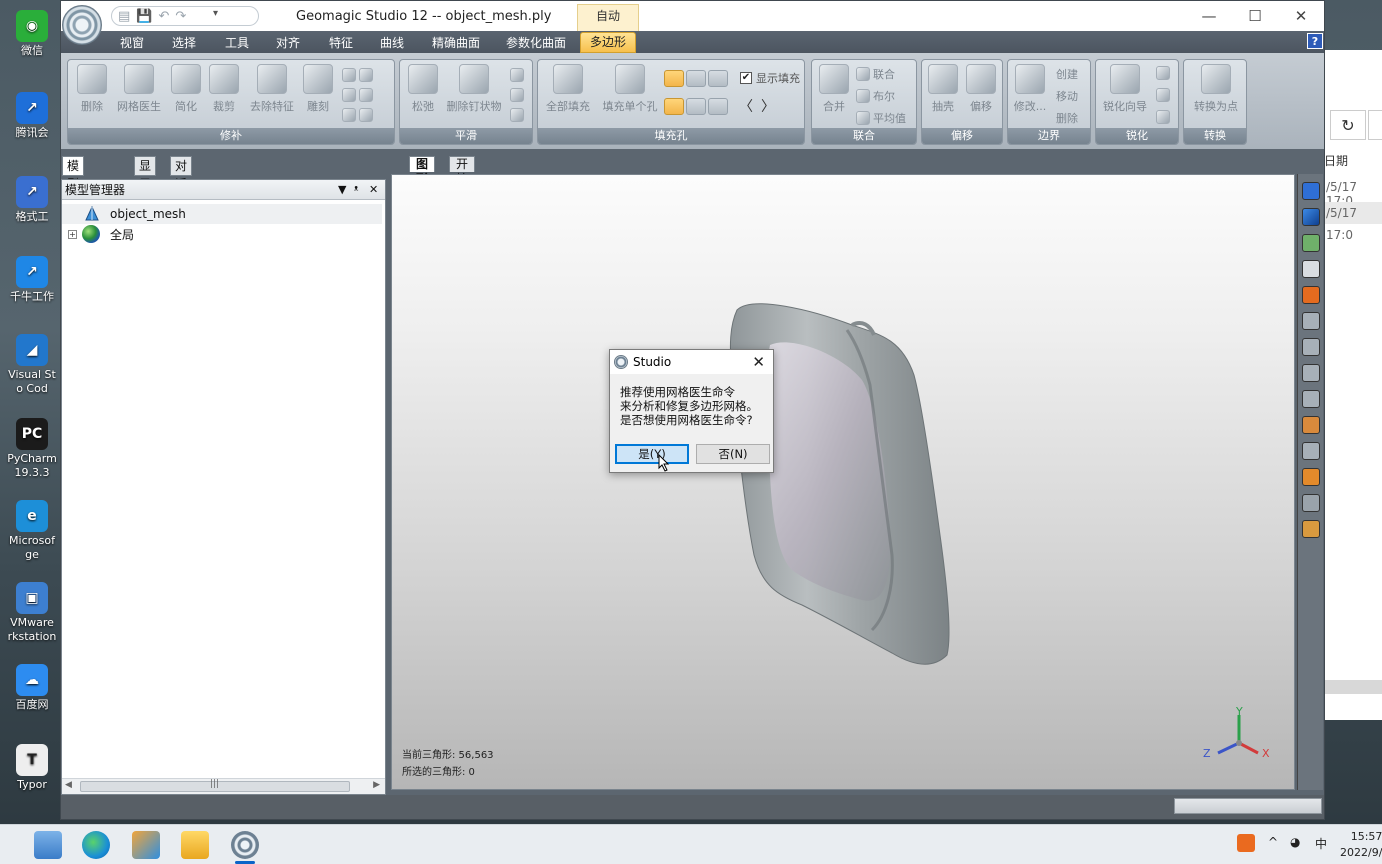 This screenshot has height=864, width=1382. I want to click on app-menu-button, so click(82, 25).